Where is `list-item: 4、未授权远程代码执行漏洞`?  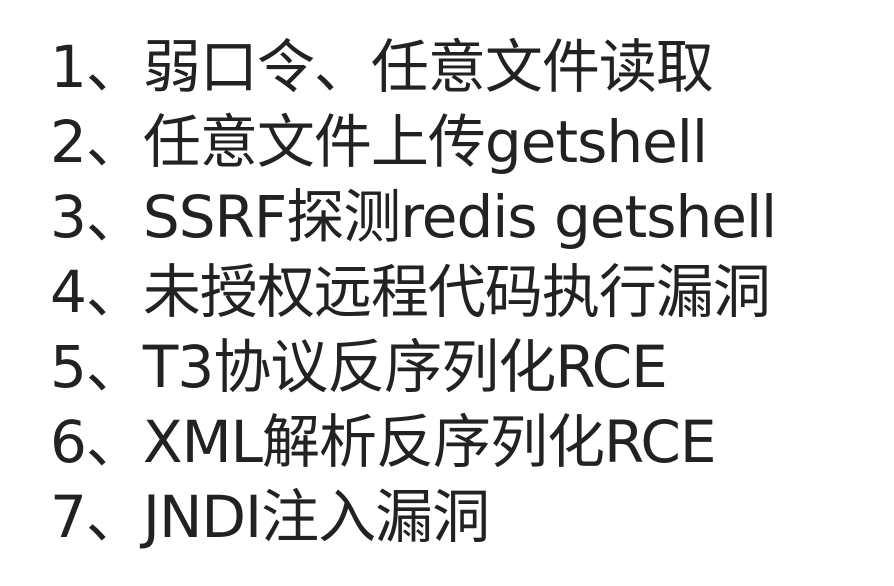
list-item: 4、未授权远程代码执行漏洞 is located at coordinates (410, 292).